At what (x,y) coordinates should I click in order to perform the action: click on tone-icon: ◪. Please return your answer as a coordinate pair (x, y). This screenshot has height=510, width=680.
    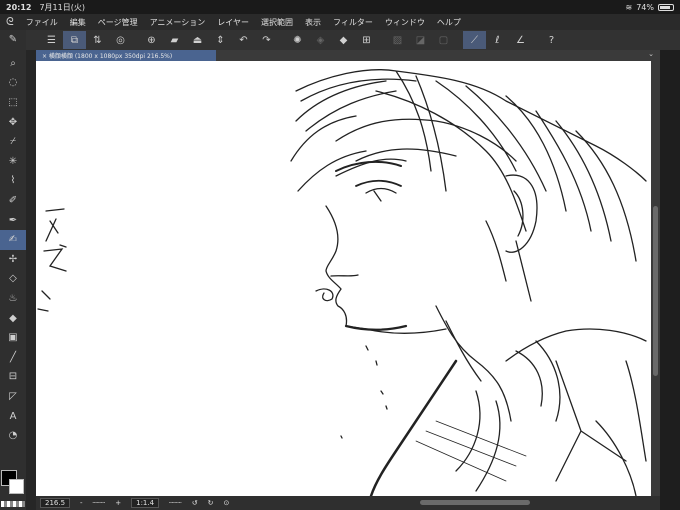
    Looking at the image, I should click on (420, 40).